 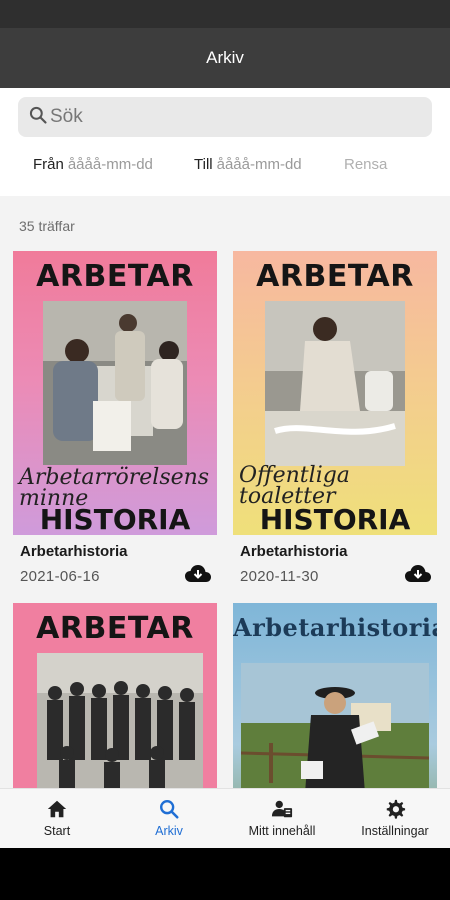 What do you see at coordinates (57, 809) in the screenshot?
I see `home-icon` at bounding box center [57, 809].